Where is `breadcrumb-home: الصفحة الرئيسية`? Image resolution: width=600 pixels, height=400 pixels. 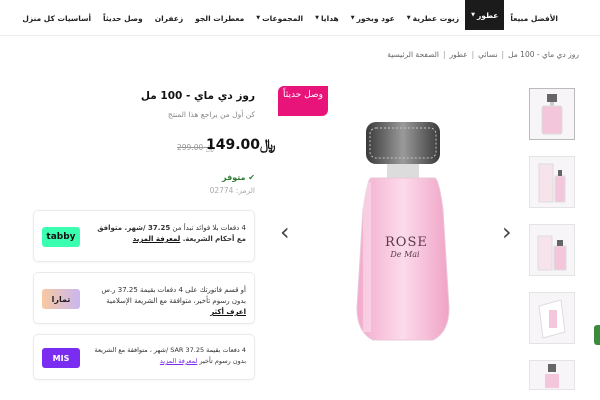 breadcrumb-home: الصفحة الرئيسية is located at coordinates (413, 54).